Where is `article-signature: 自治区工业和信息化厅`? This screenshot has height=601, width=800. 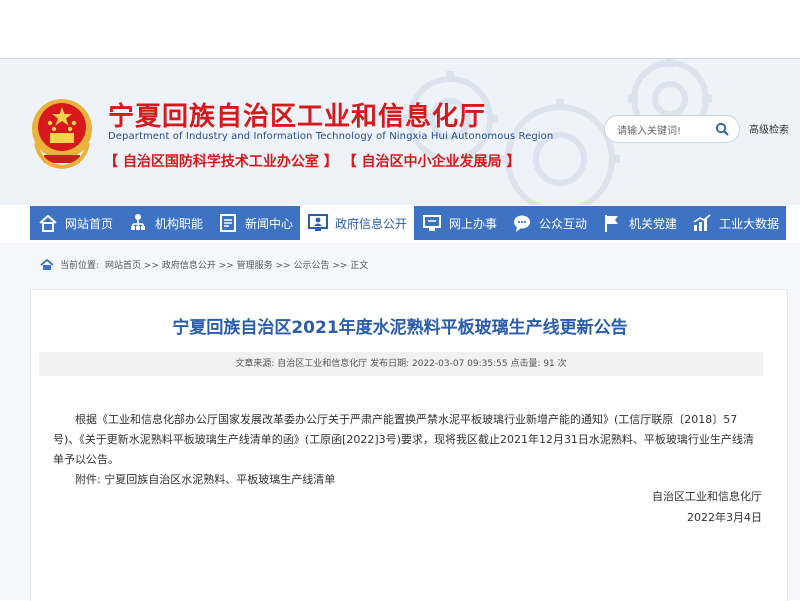 article-signature: 自治区工业和信息化厅 is located at coordinates (707, 496).